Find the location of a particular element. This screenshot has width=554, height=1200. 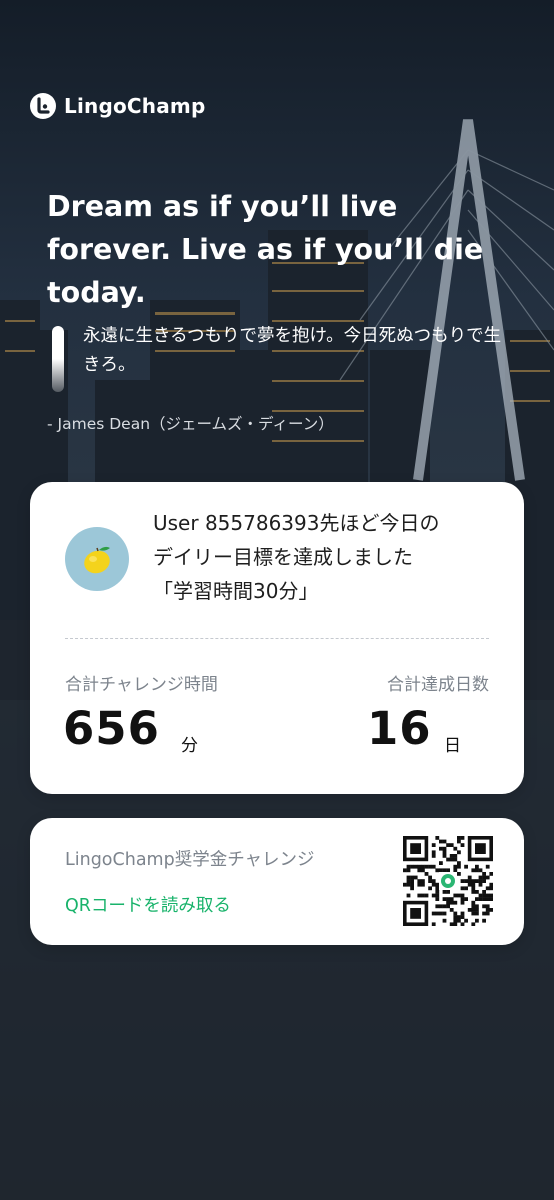

total-time-value: 656 is located at coordinates (111, 728).